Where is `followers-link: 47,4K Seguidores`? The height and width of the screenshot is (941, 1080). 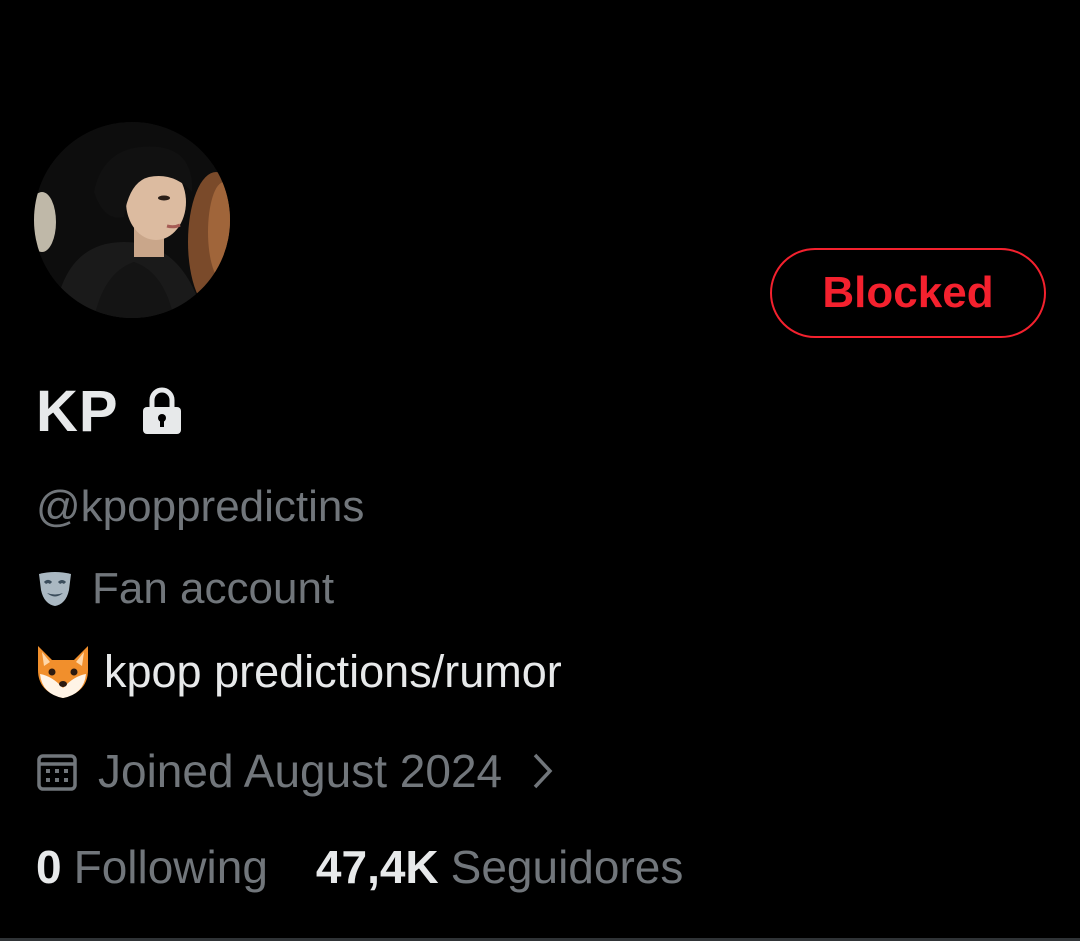
followers-link: 47,4K Seguidores is located at coordinates (499, 867).